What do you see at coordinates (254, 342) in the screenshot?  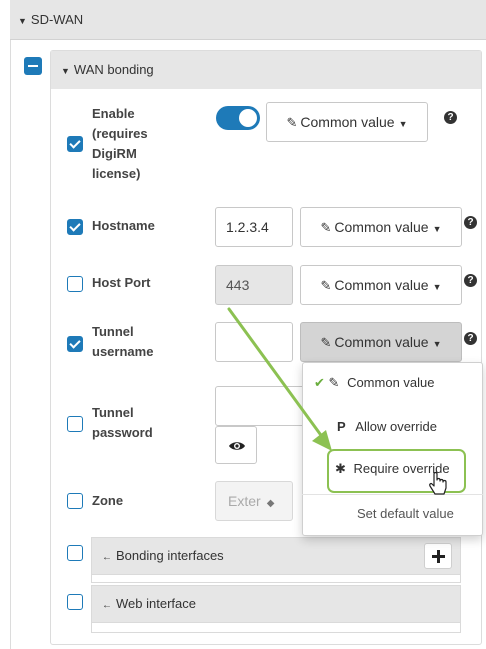 I see `tunnel-username-input` at bounding box center [254, 342].